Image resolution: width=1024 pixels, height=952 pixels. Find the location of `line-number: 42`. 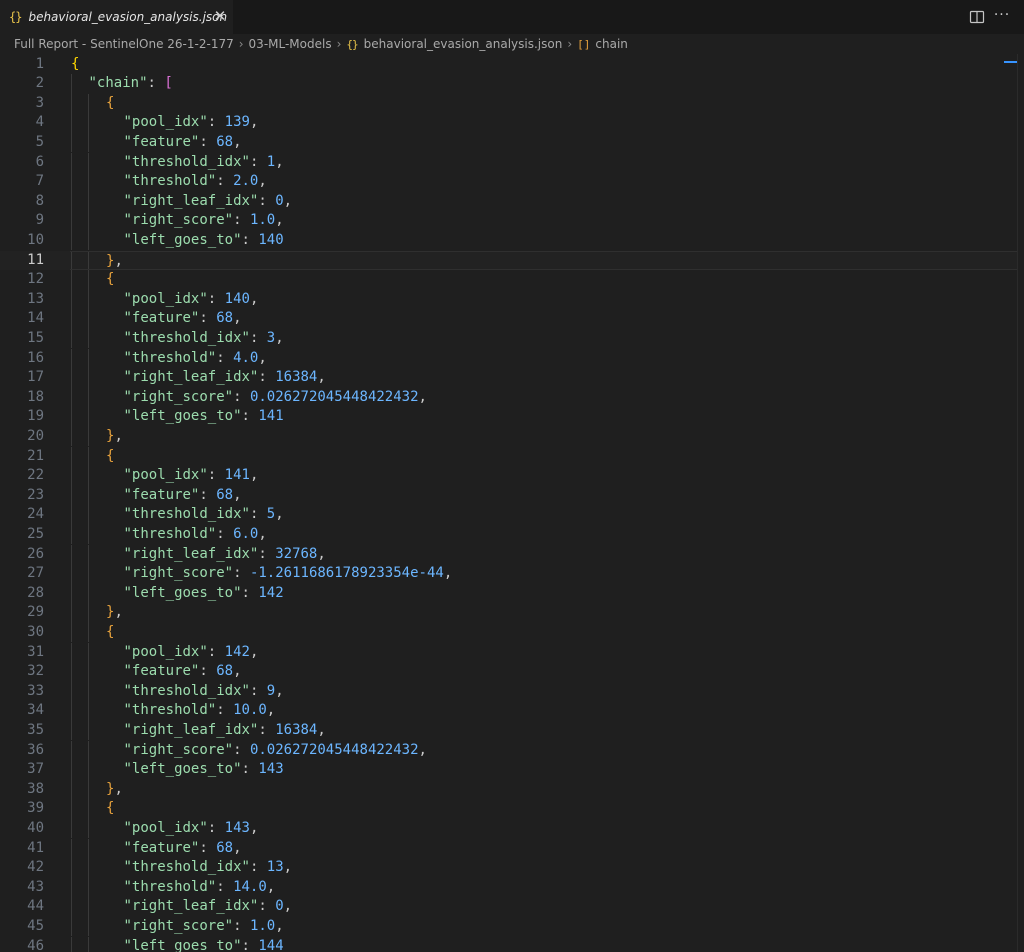

line-number: 42 is located at coordinates (35, 867).